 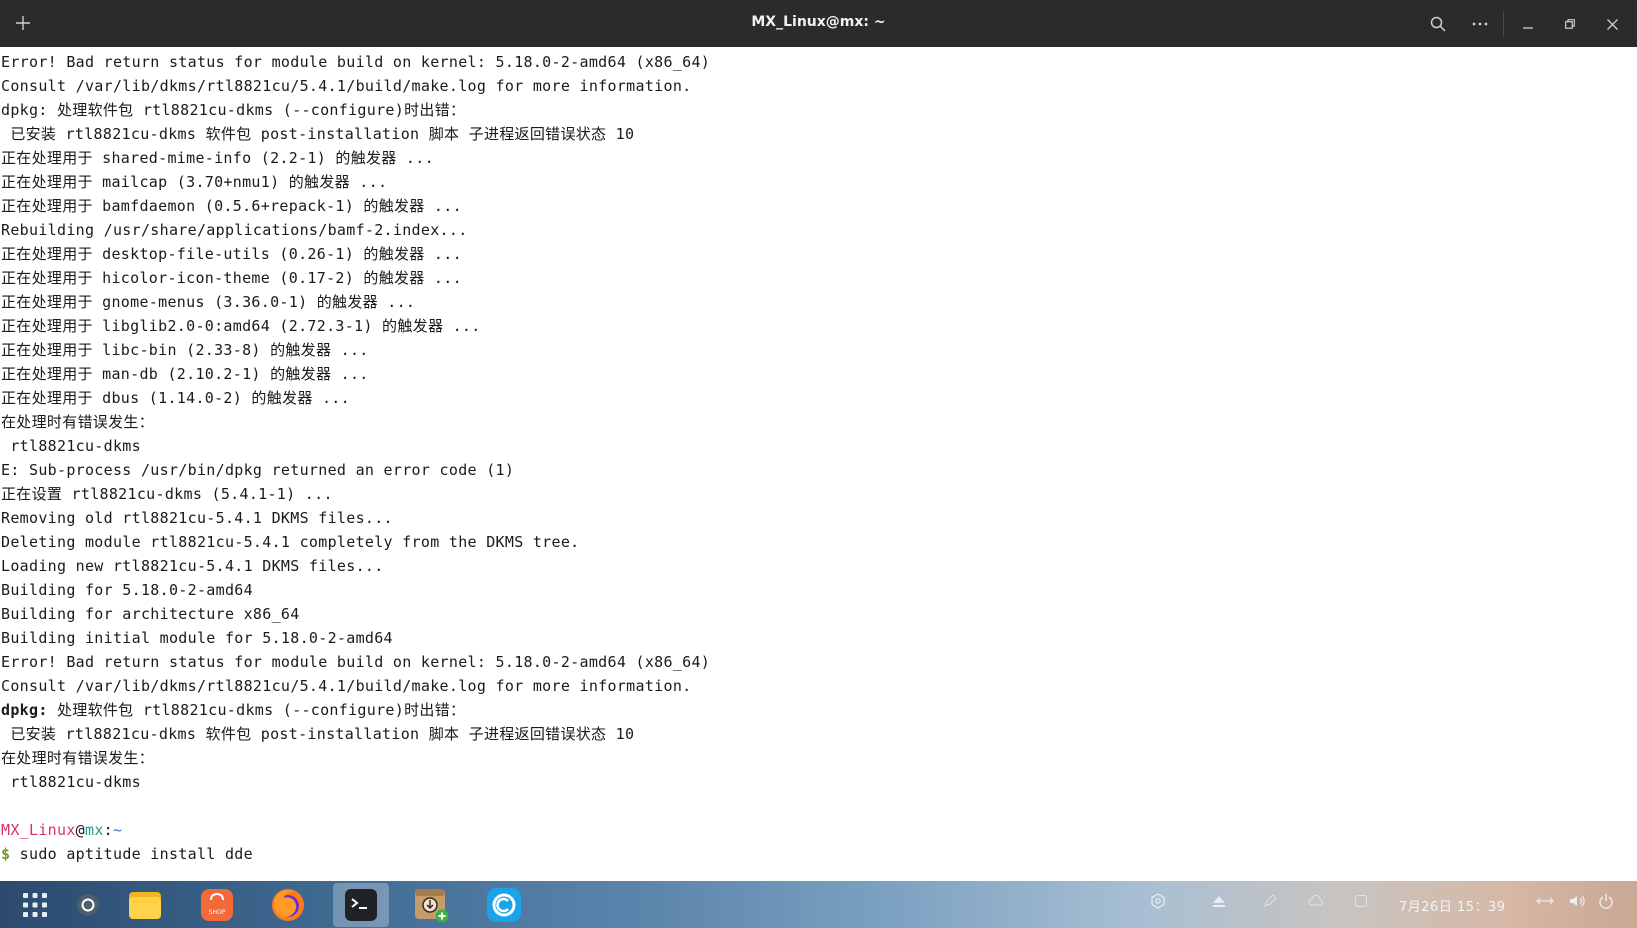 I want to click on firefox-button, so click(x=288, y=905).